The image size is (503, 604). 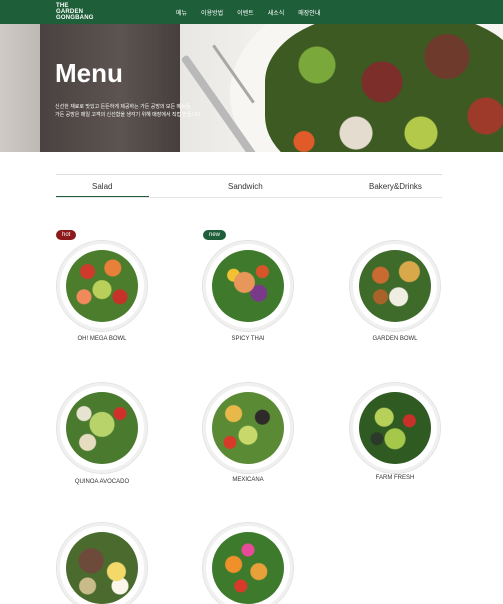 What do you see at coordinates (212, 12) in the screenshot?
I see `nav-how-to-use: 이용방법` at bounding box center [212, 12].